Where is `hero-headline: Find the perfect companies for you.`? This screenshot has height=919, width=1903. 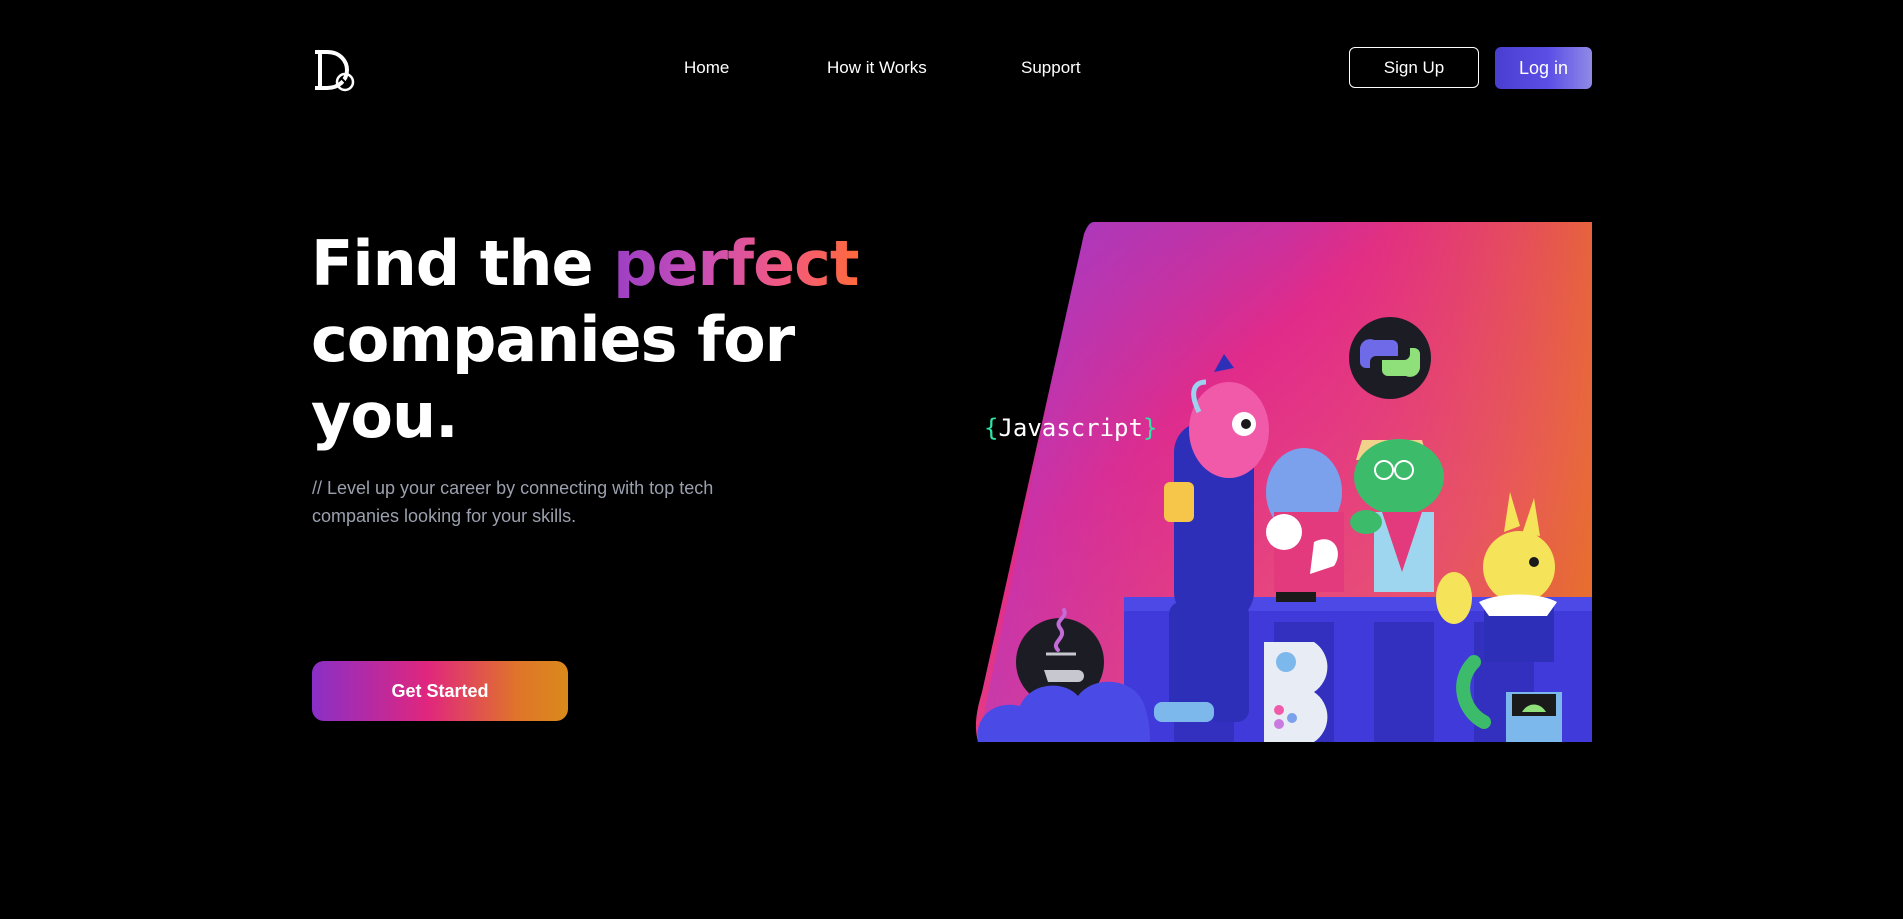 hero-headline: Find the perfect companies for you. is located at coordinates (621, 340).